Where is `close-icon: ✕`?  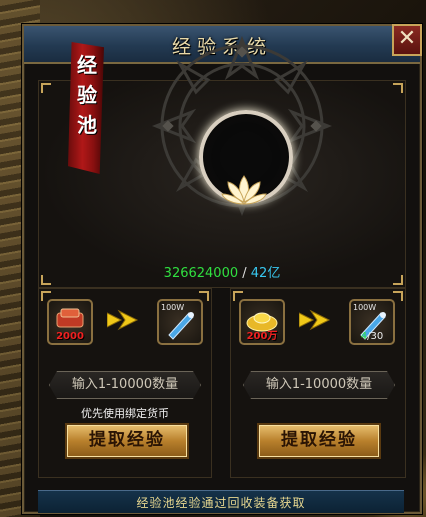
close-icon: ✕ is located at coordinates (407, 38).